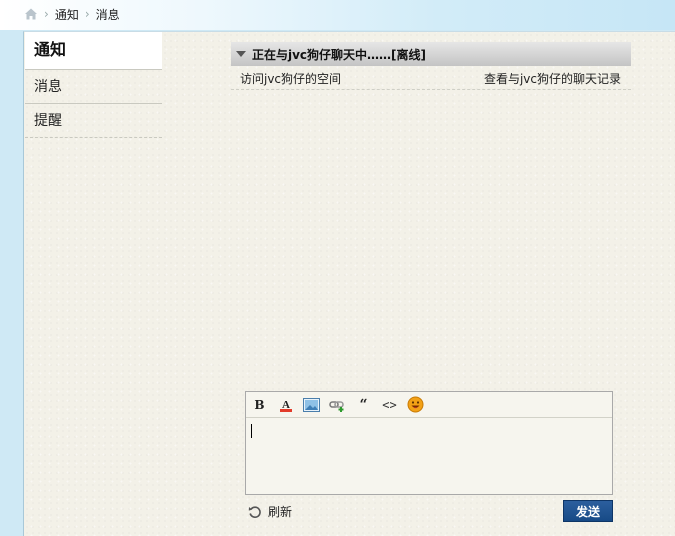  I want to click on quote-icon: “, so click(363, 404).